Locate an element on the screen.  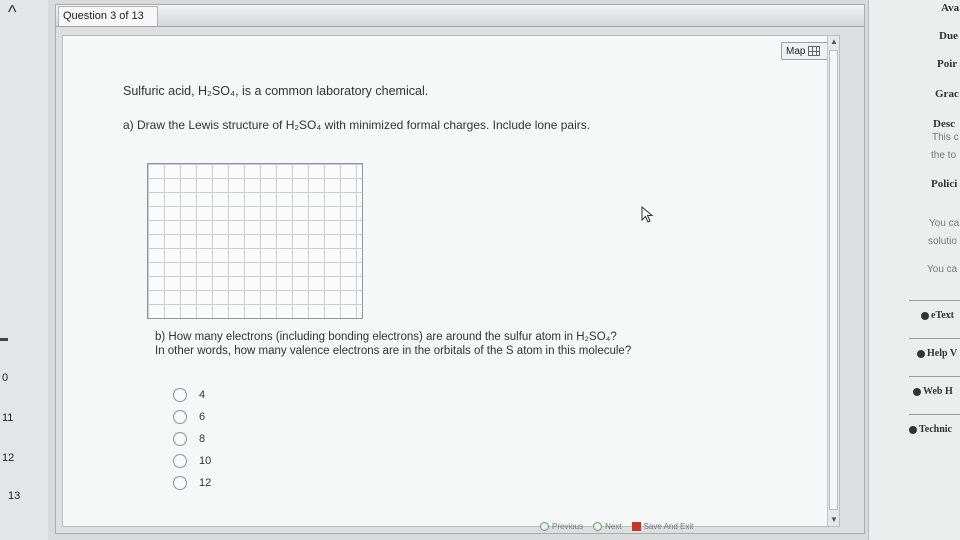
description-text: the to is located at coordinates (944, 155).